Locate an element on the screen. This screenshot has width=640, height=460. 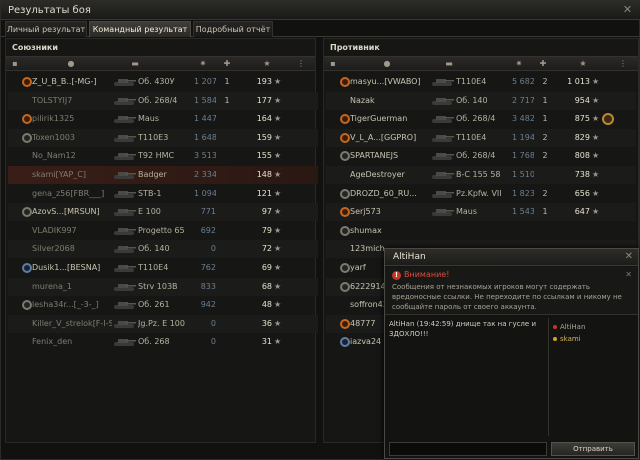
user-status-icon is located at coordinates (555, 339).